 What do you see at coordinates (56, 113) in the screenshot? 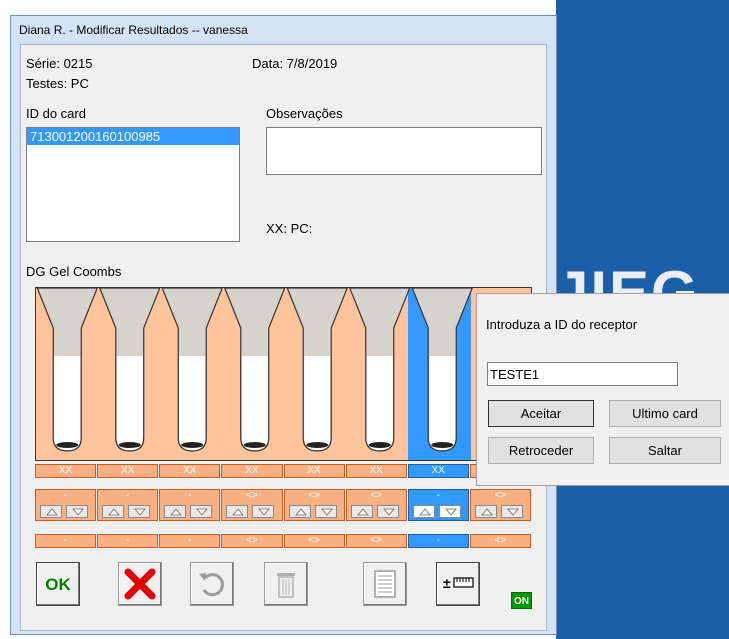
I see `card-id-label: ID do card` at bounding box center [56, 113].